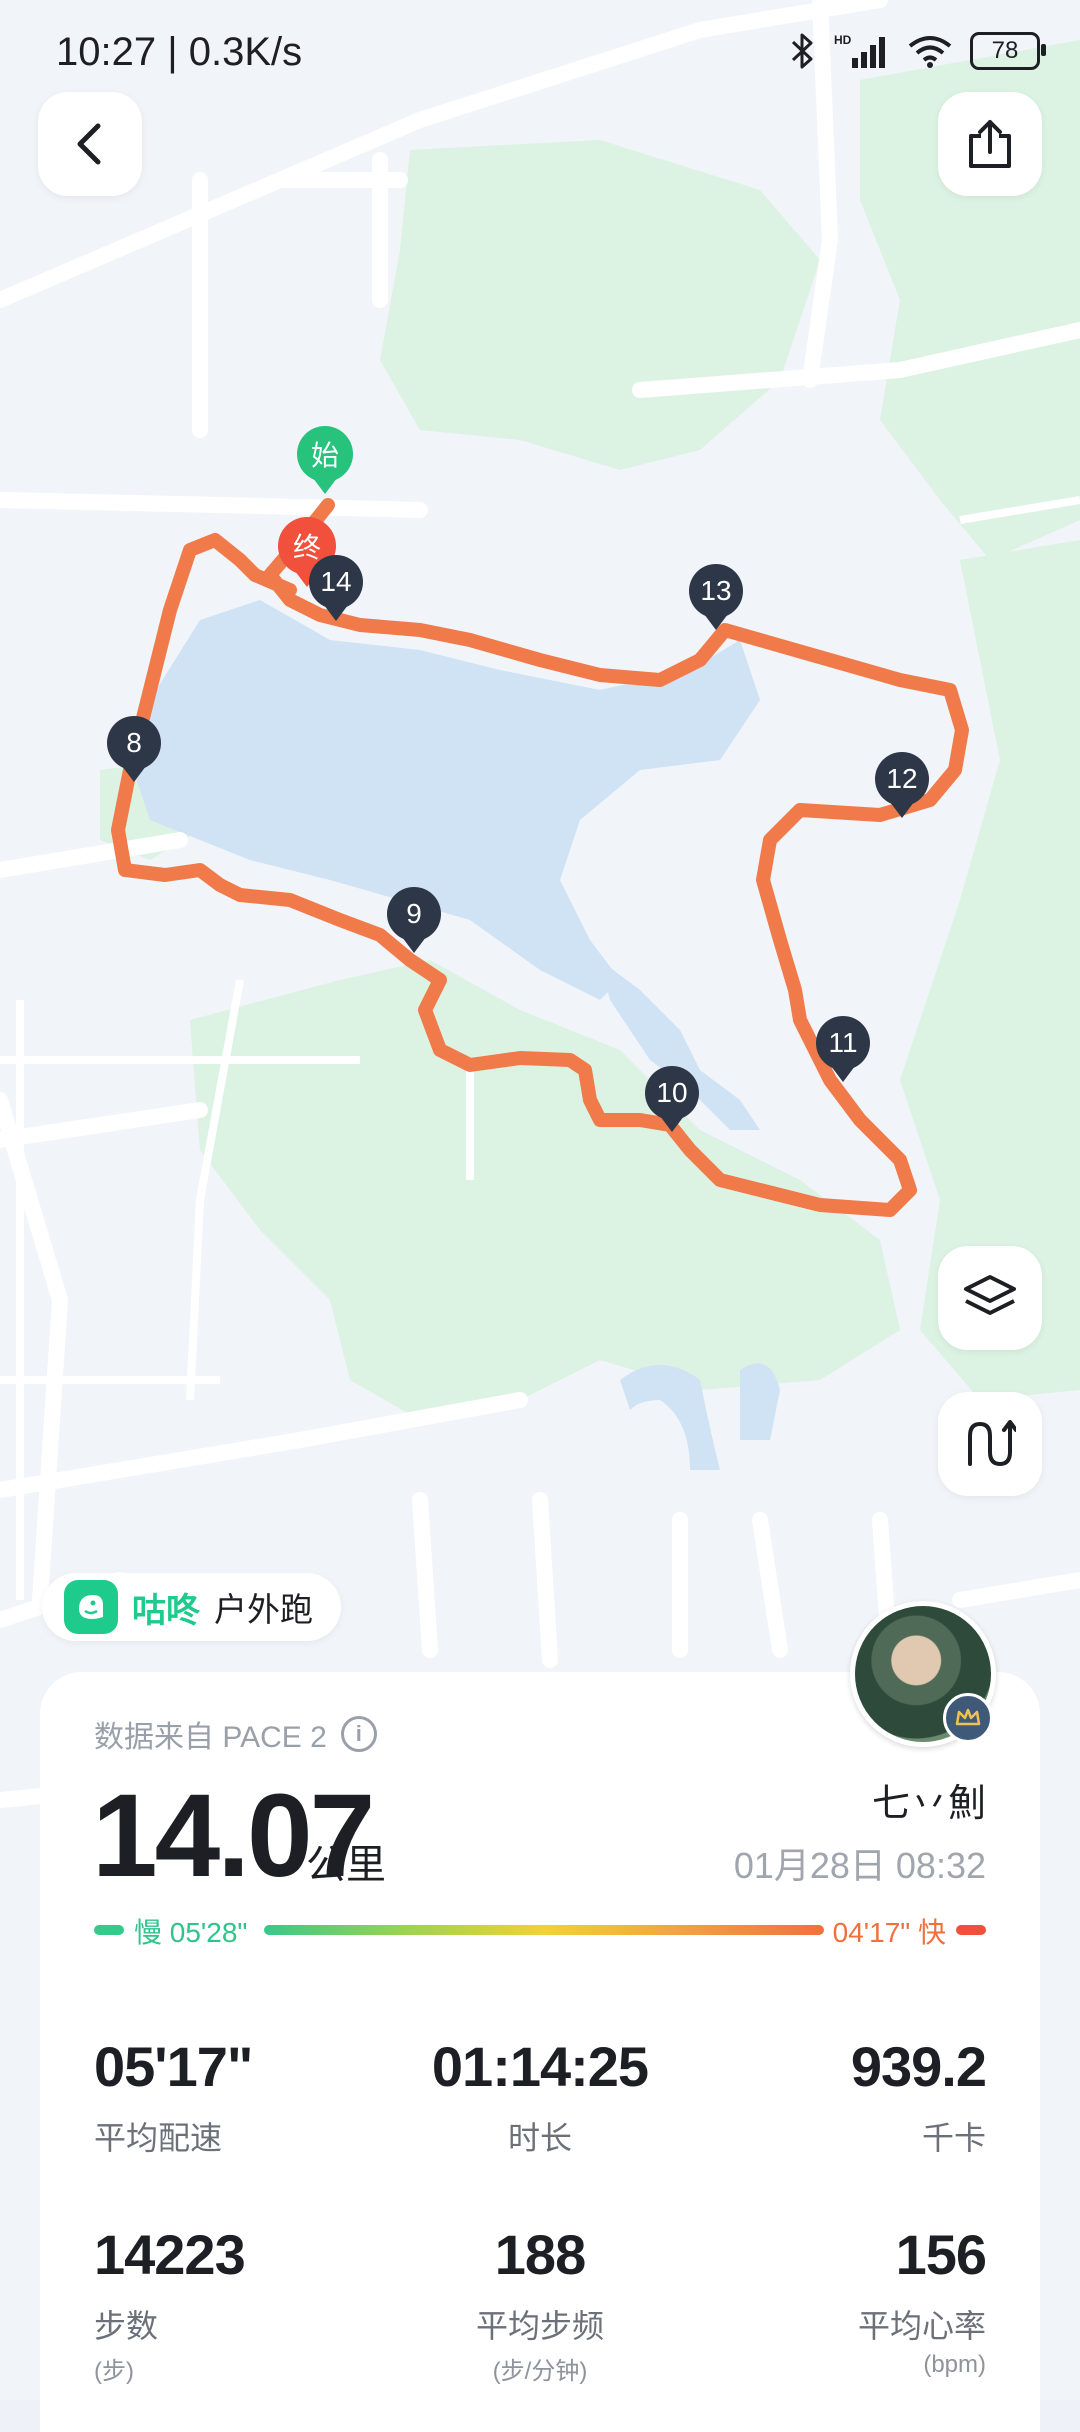  Describe the element at coordinates (306, 547) in the screenshot. I see `end-label: 终` at that location.